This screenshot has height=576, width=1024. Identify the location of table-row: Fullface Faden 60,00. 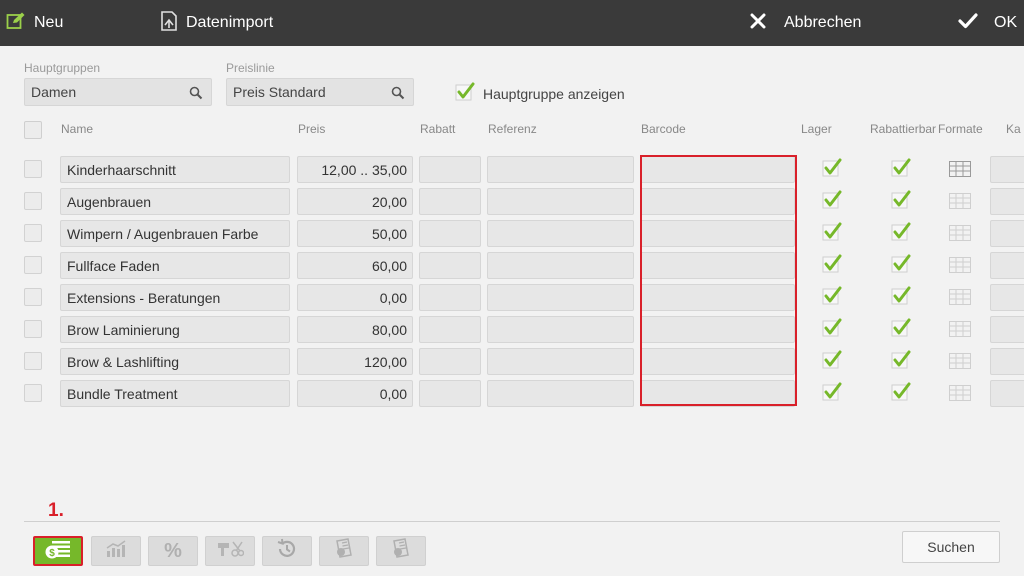
(512, 266).